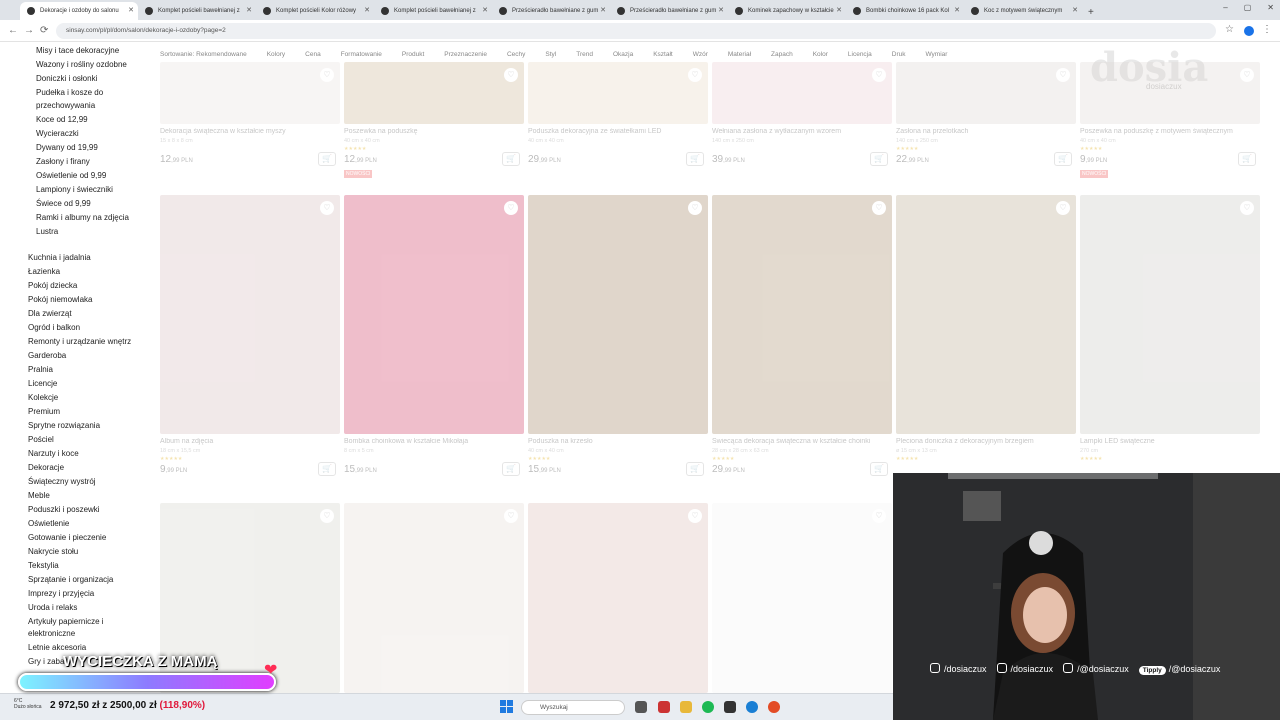 The height and width of the screenshot is (720, 1280). Describe the element at coordinates (1091, 13) in the screenshot. I see `new-tab-button: +` at that location.